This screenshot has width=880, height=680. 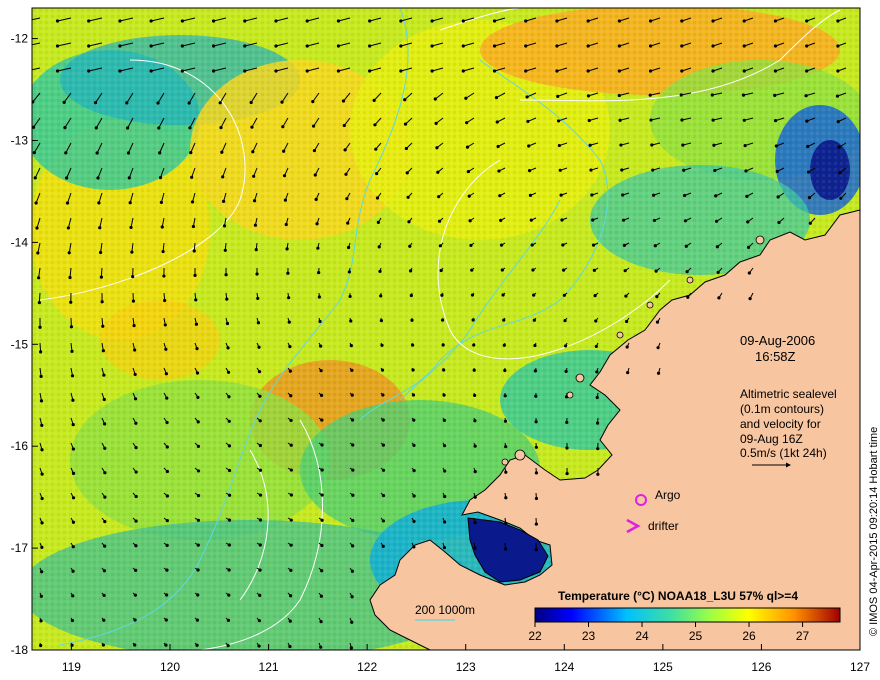 I want to click on colorbar-tick-label: 25, so click(x=696, y=636).